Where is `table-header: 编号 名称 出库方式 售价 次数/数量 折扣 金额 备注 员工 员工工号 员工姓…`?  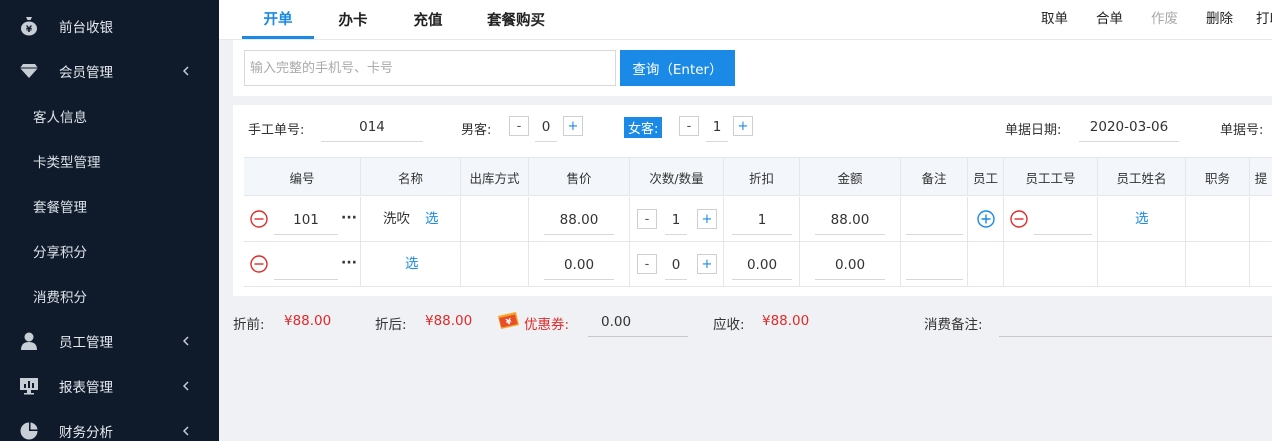 table-header: 编号 名称 出库方式 售价 次数/数量 折扣 金额 备注 员工 员工工号 员工姓… is located at coordinates (758, 177).